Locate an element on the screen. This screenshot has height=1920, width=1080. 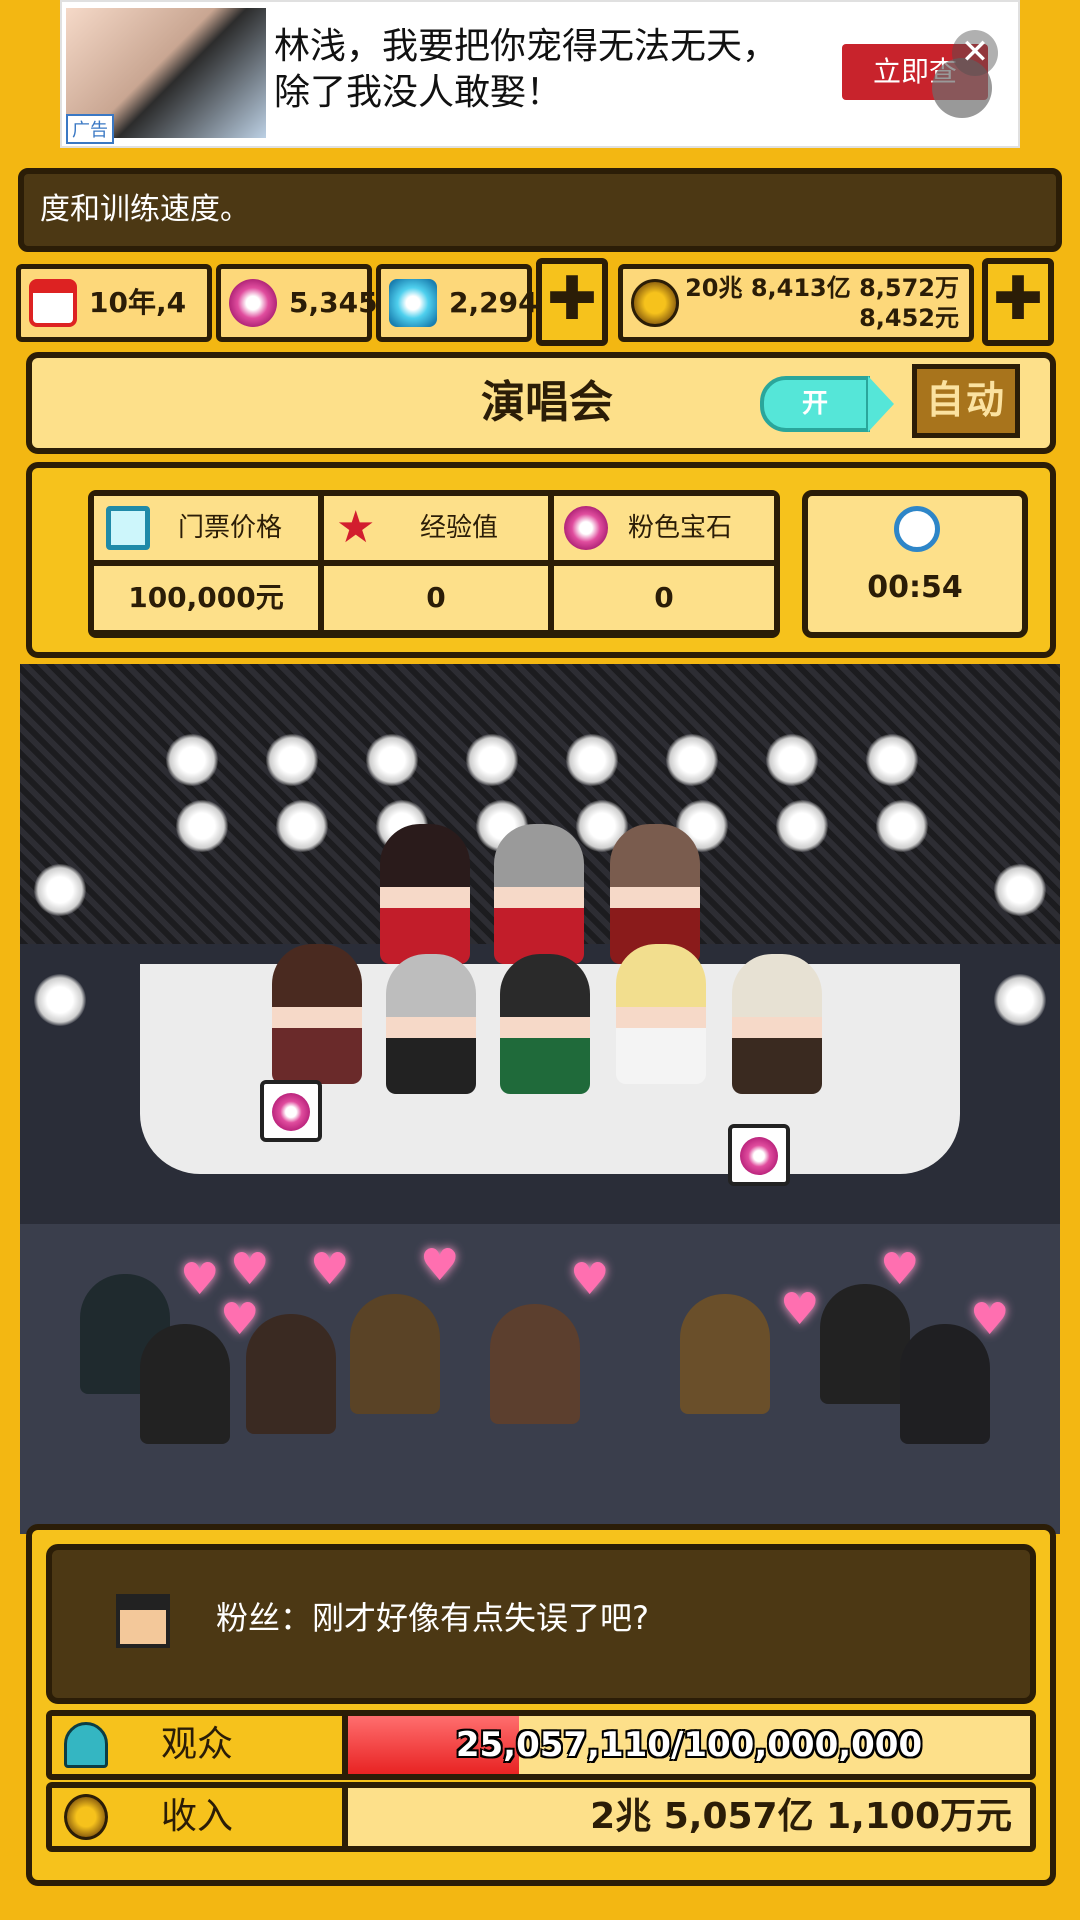
audience-progress-bar: 25,057,110/100,000,000 is located at coordinates (689, 1745).